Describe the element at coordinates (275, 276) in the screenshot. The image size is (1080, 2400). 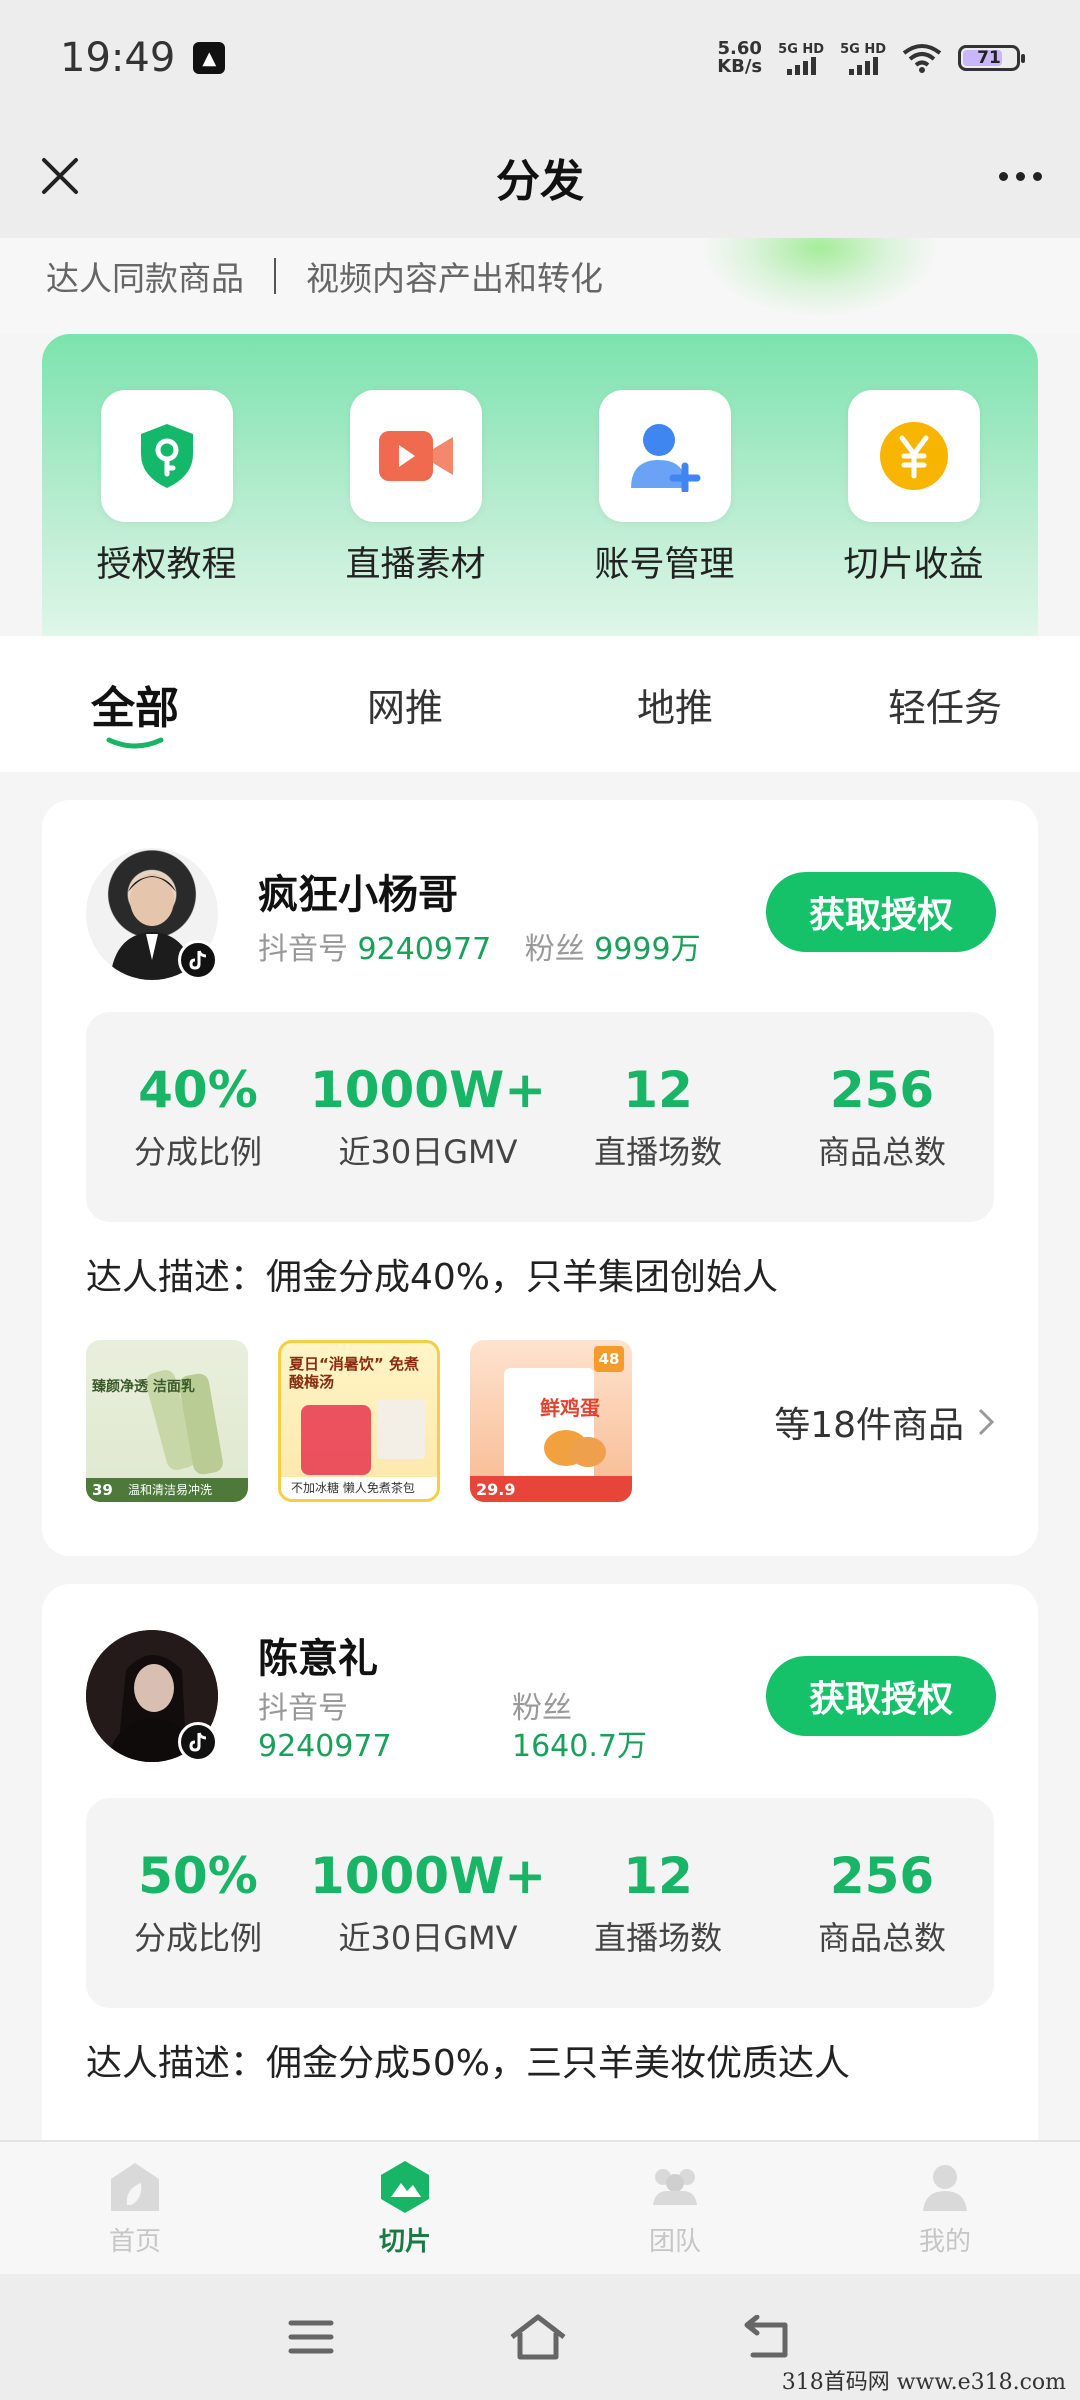
I see `banner-divider` at that location.